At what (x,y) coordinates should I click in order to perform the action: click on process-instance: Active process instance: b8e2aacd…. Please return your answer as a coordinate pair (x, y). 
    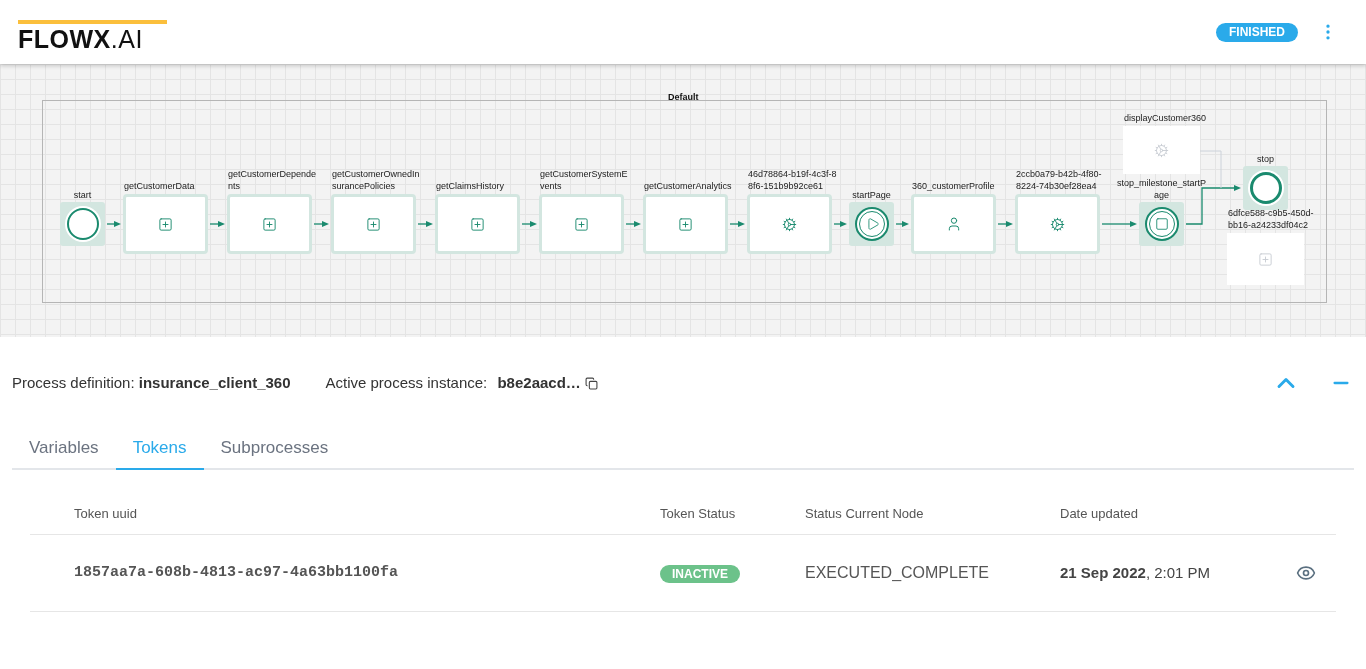
    Looking at the image, I should click on (453, 382).